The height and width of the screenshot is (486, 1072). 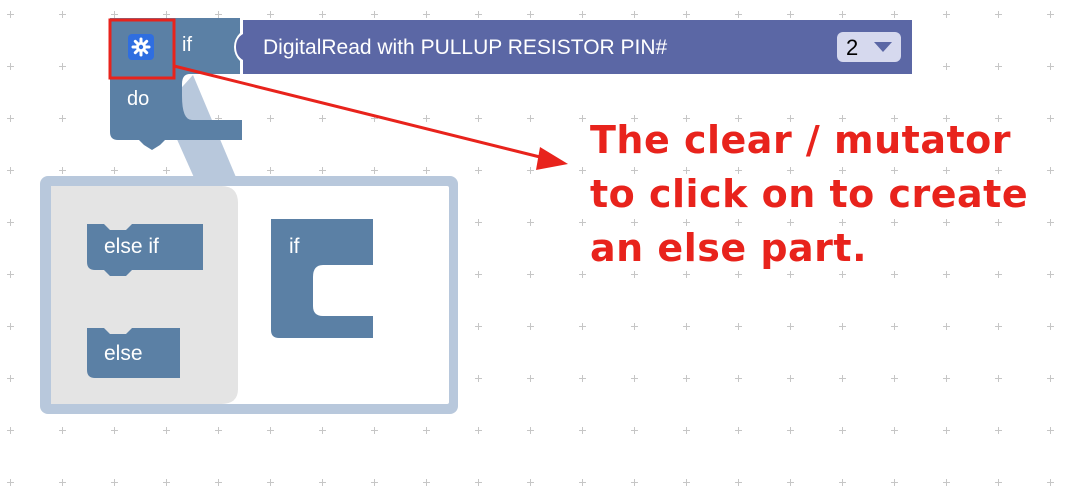 What do you see at coordinates (123, 353) in the screenshot?
I see `else-label: else` at bounding box center [123, 353].